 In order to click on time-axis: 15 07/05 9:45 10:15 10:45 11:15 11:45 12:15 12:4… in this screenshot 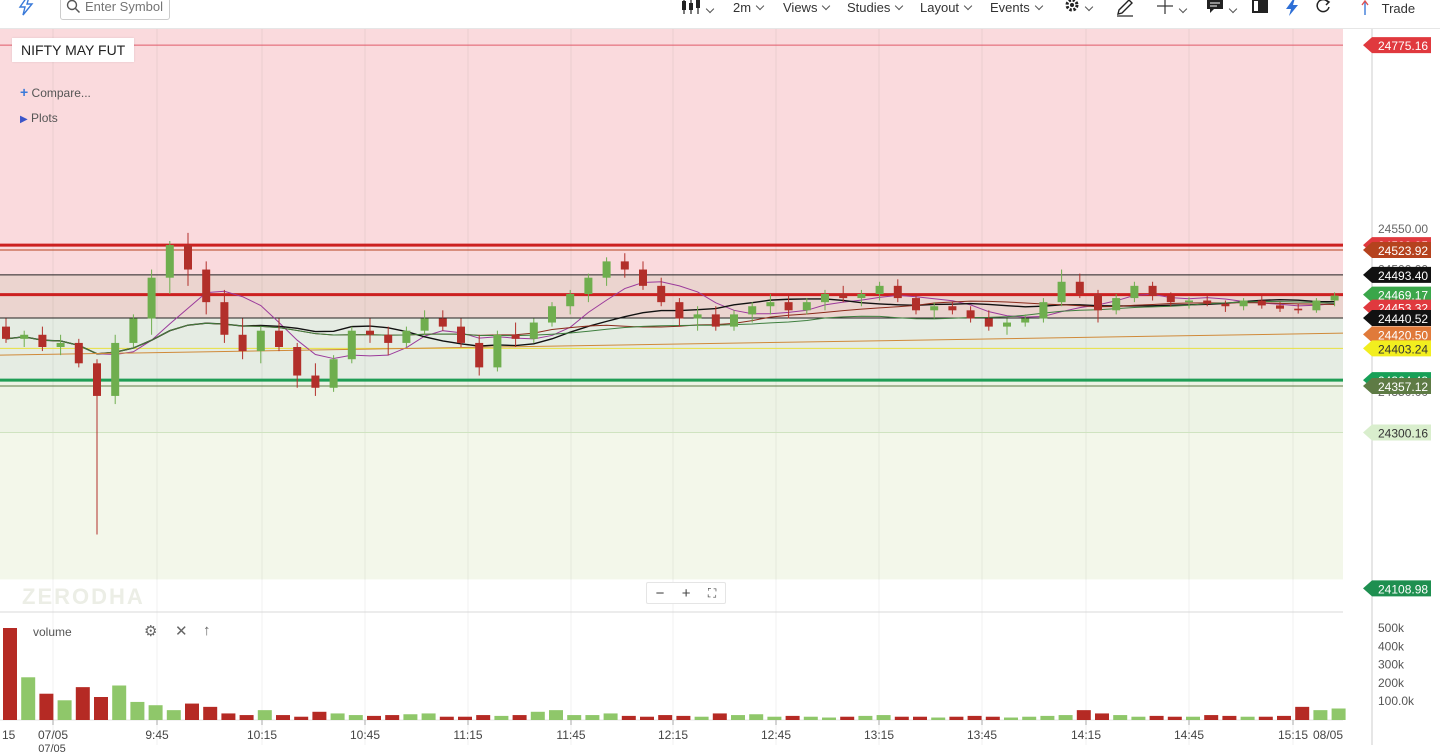, I will do `click(671, 736)`.